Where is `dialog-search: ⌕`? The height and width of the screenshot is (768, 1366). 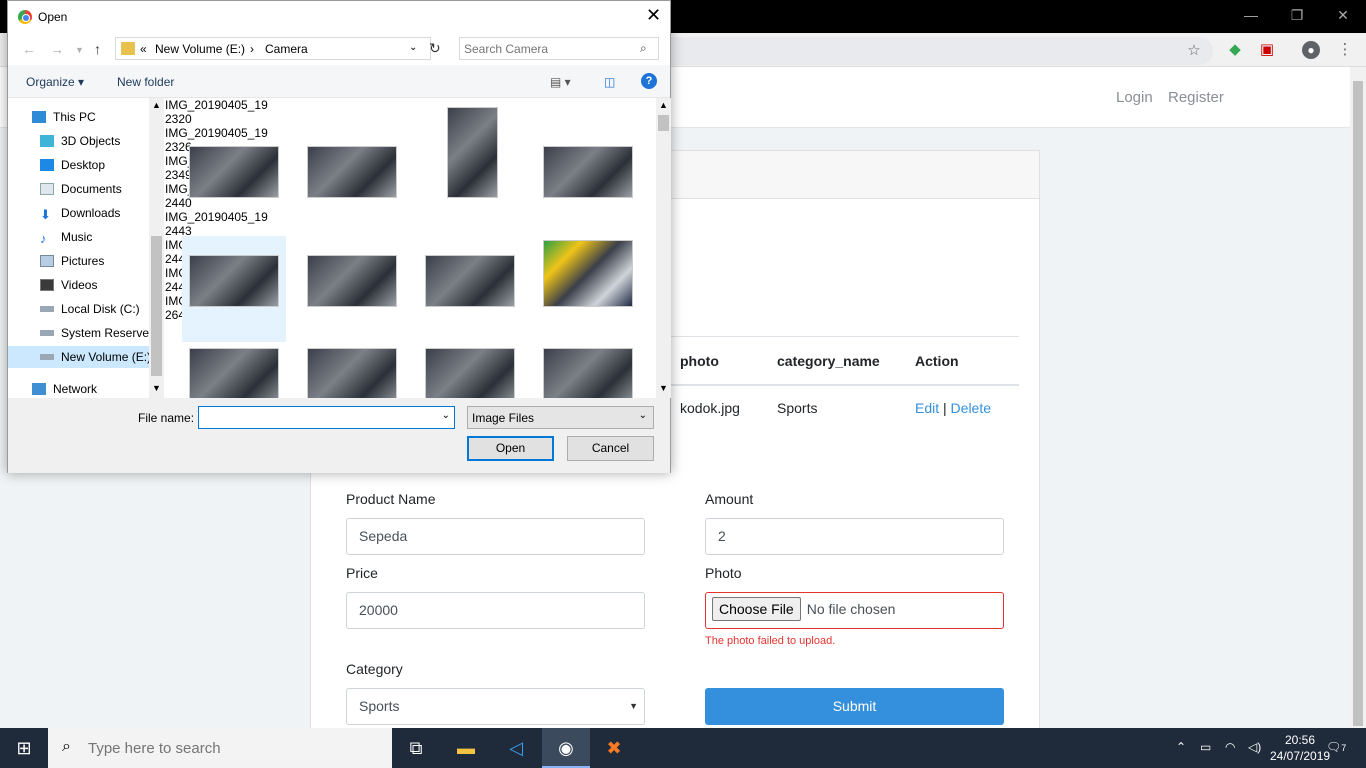 dialog-search: ⌕ is located at coordinates (559, 48).